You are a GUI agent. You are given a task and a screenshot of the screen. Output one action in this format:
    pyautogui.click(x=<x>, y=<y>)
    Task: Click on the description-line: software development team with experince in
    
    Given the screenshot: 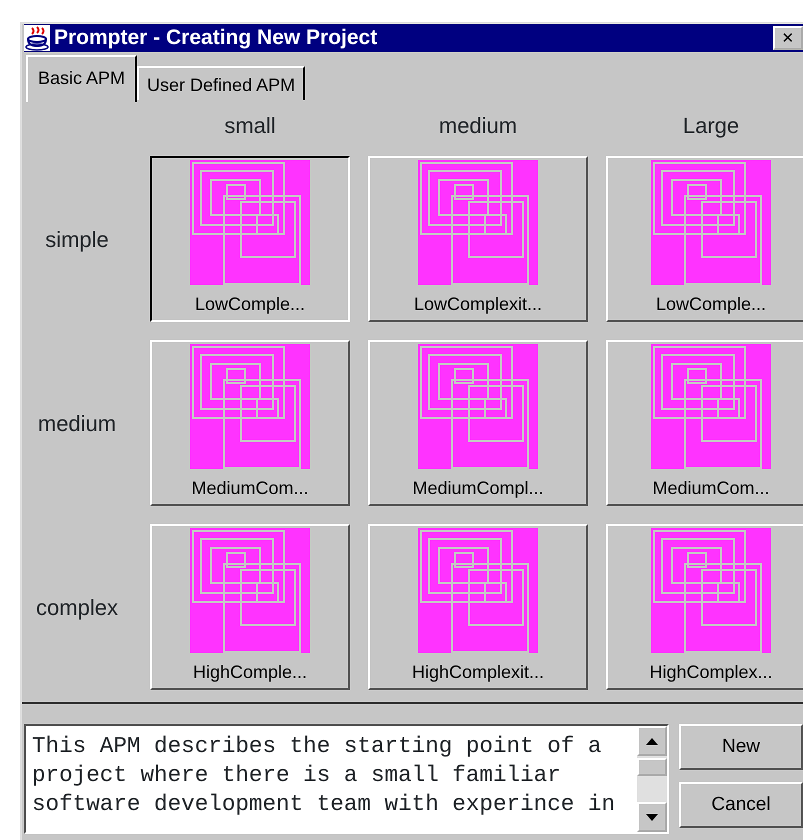 What is the action you would take?
    pyautogui.click(x=324, y=804)
    